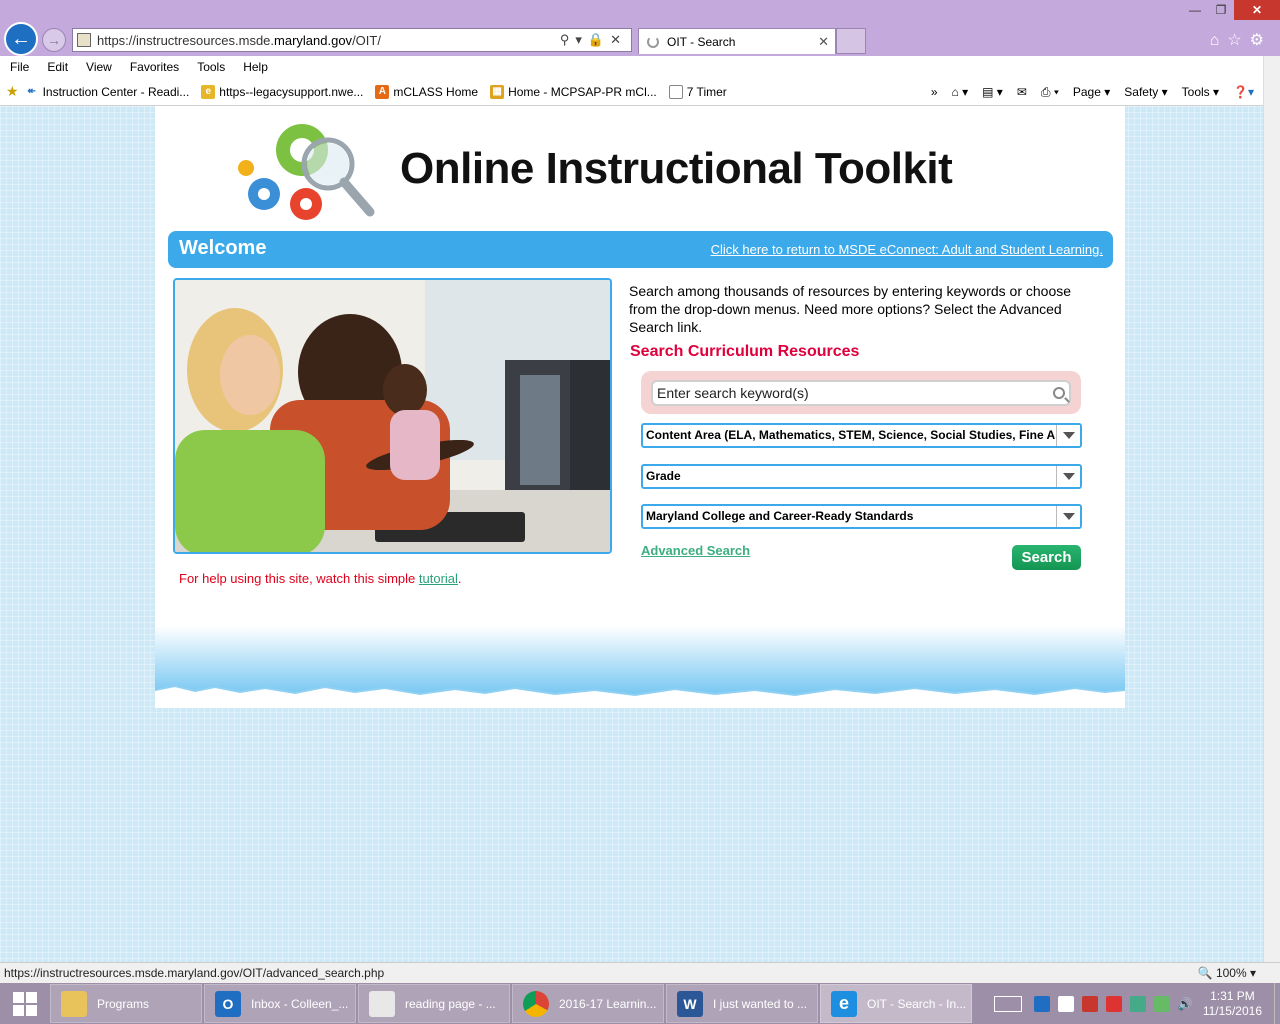  What do you see at coordinates (593, 40) in the screenshot?
I see `address-bar-icons: ⚲▾🔒✕` at bounding box center [593, 40].